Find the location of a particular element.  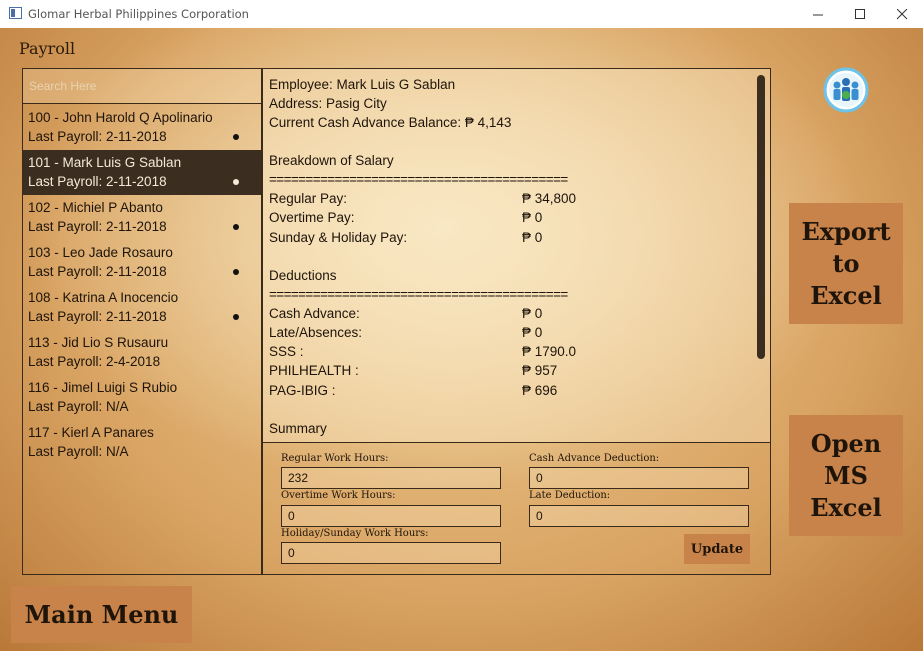

export-label-line3: Excel is located at coordinates (846, 295).